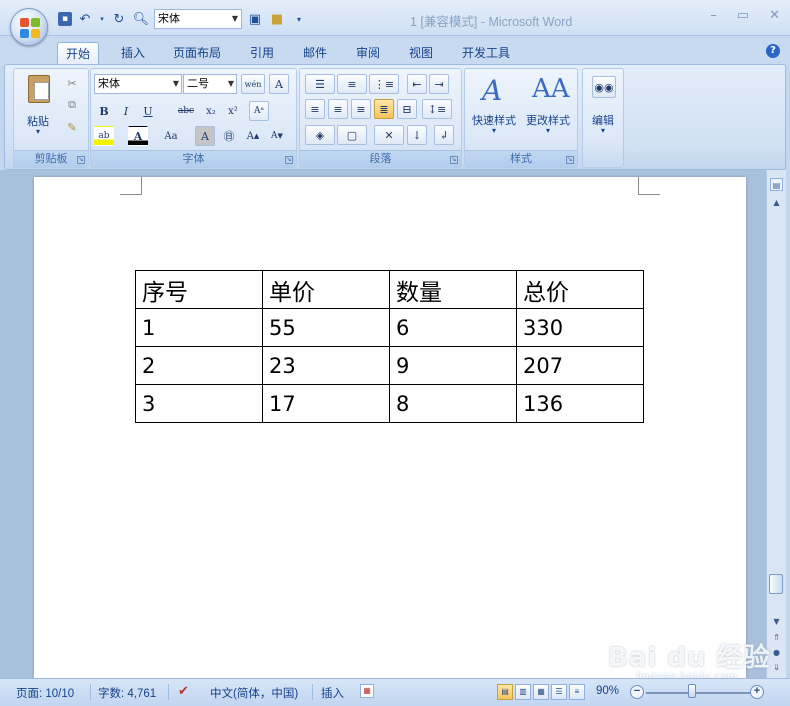 The height and width of the screenshot is (706, 790). Describe the element at coordinates (72, 83) in the screenshot. I see `cut-icon: ✂` at that location.